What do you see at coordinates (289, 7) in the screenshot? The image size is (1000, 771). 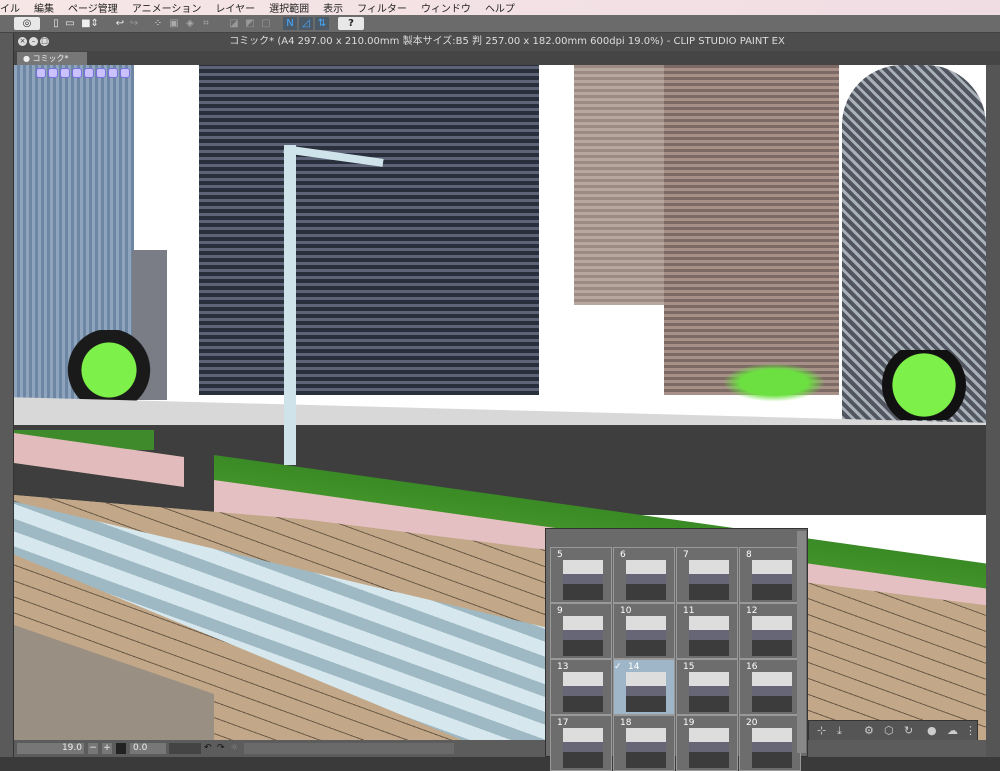 I see `menu-selection: 選択範囲` at bounding box center [289, 7].